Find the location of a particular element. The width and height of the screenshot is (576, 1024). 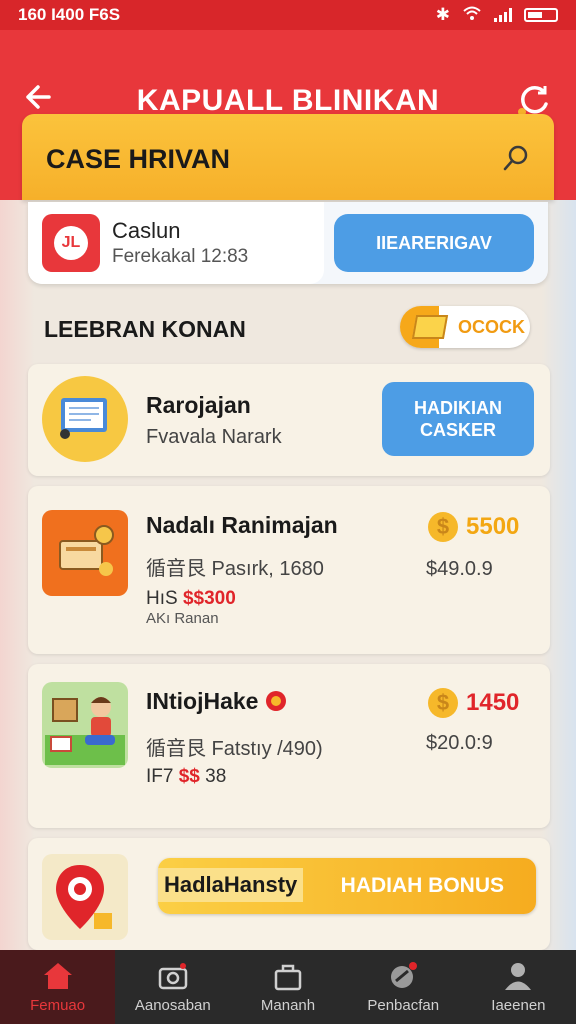

nav-item-camera: Aanosaban is located at coordinates (172, 987).